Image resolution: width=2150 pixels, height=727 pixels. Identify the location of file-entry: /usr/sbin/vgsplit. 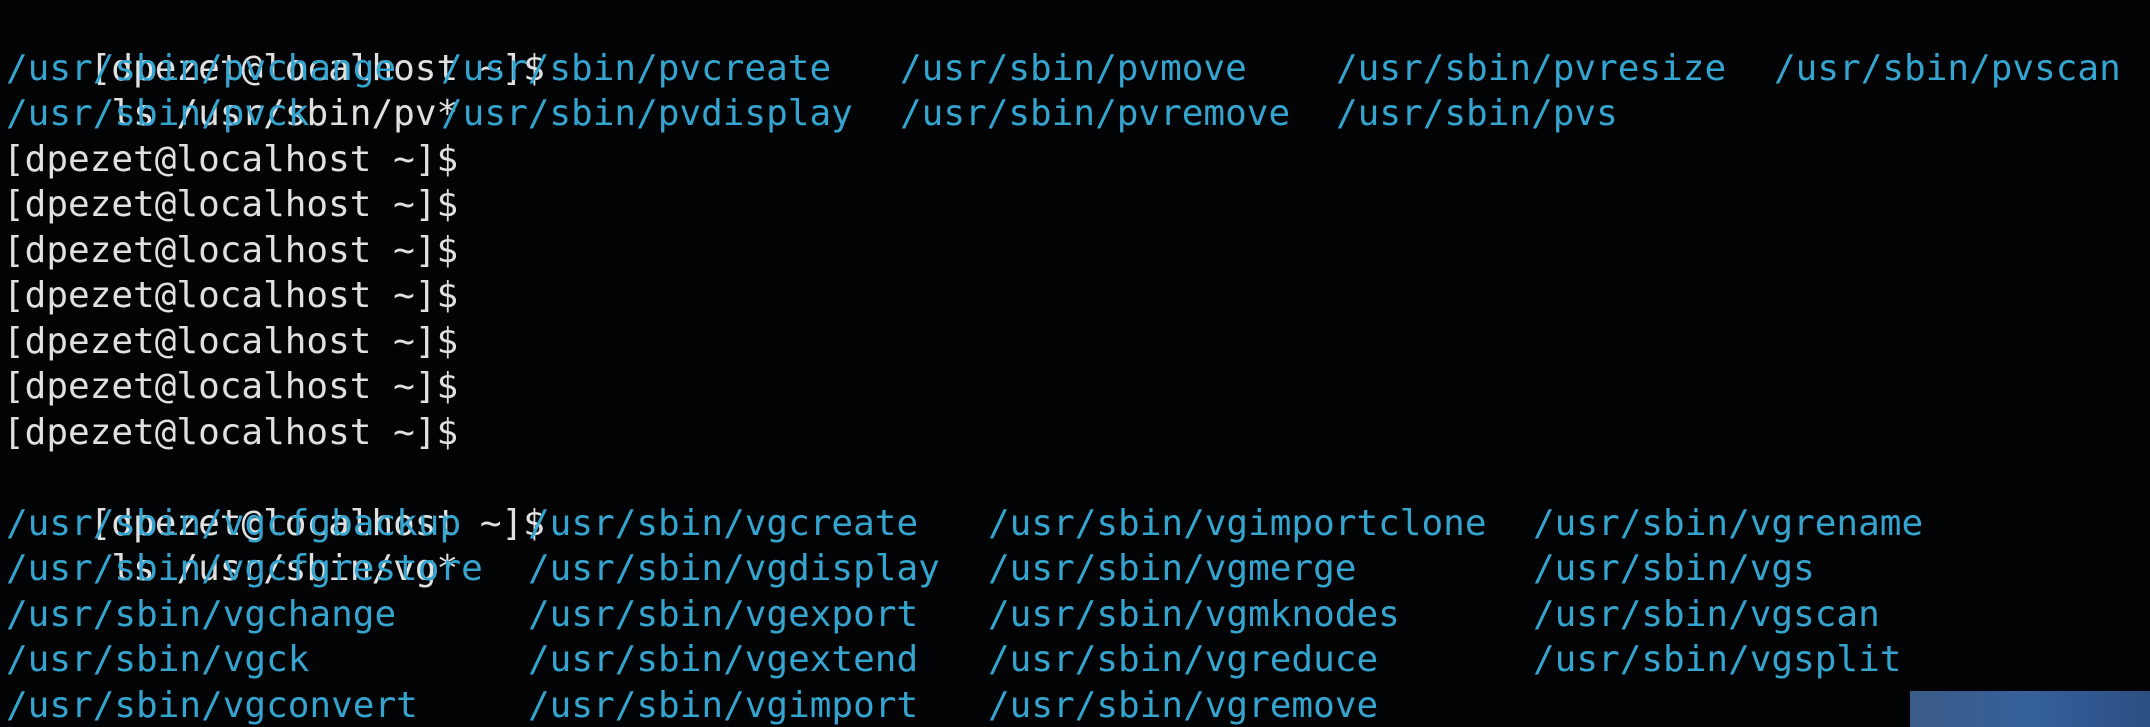
(1717, 659).